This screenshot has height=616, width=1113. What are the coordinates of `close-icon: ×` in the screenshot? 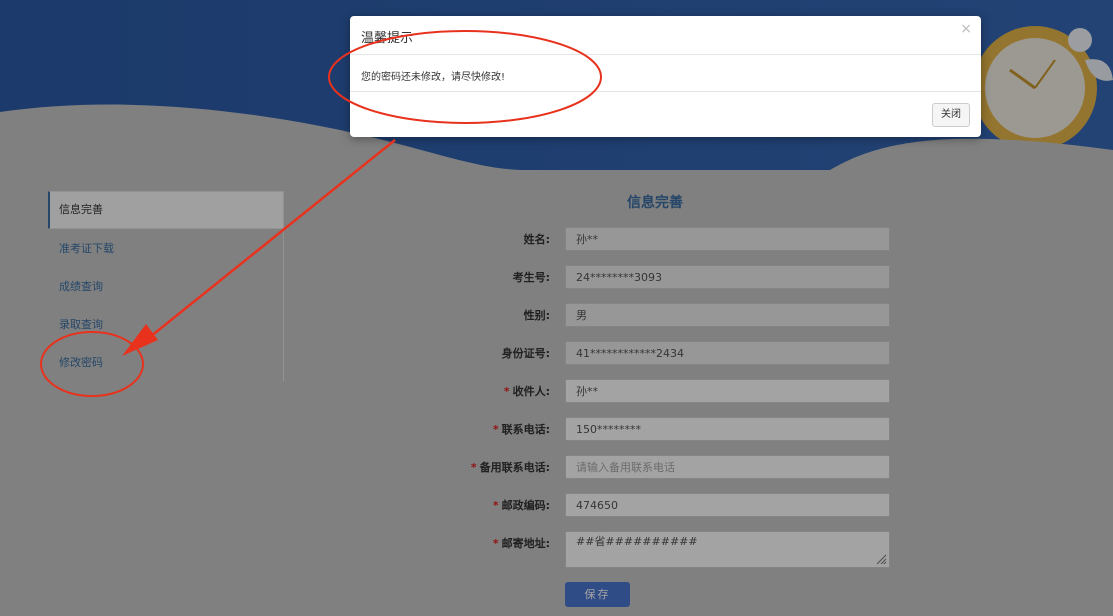 It's located at (966, 29).